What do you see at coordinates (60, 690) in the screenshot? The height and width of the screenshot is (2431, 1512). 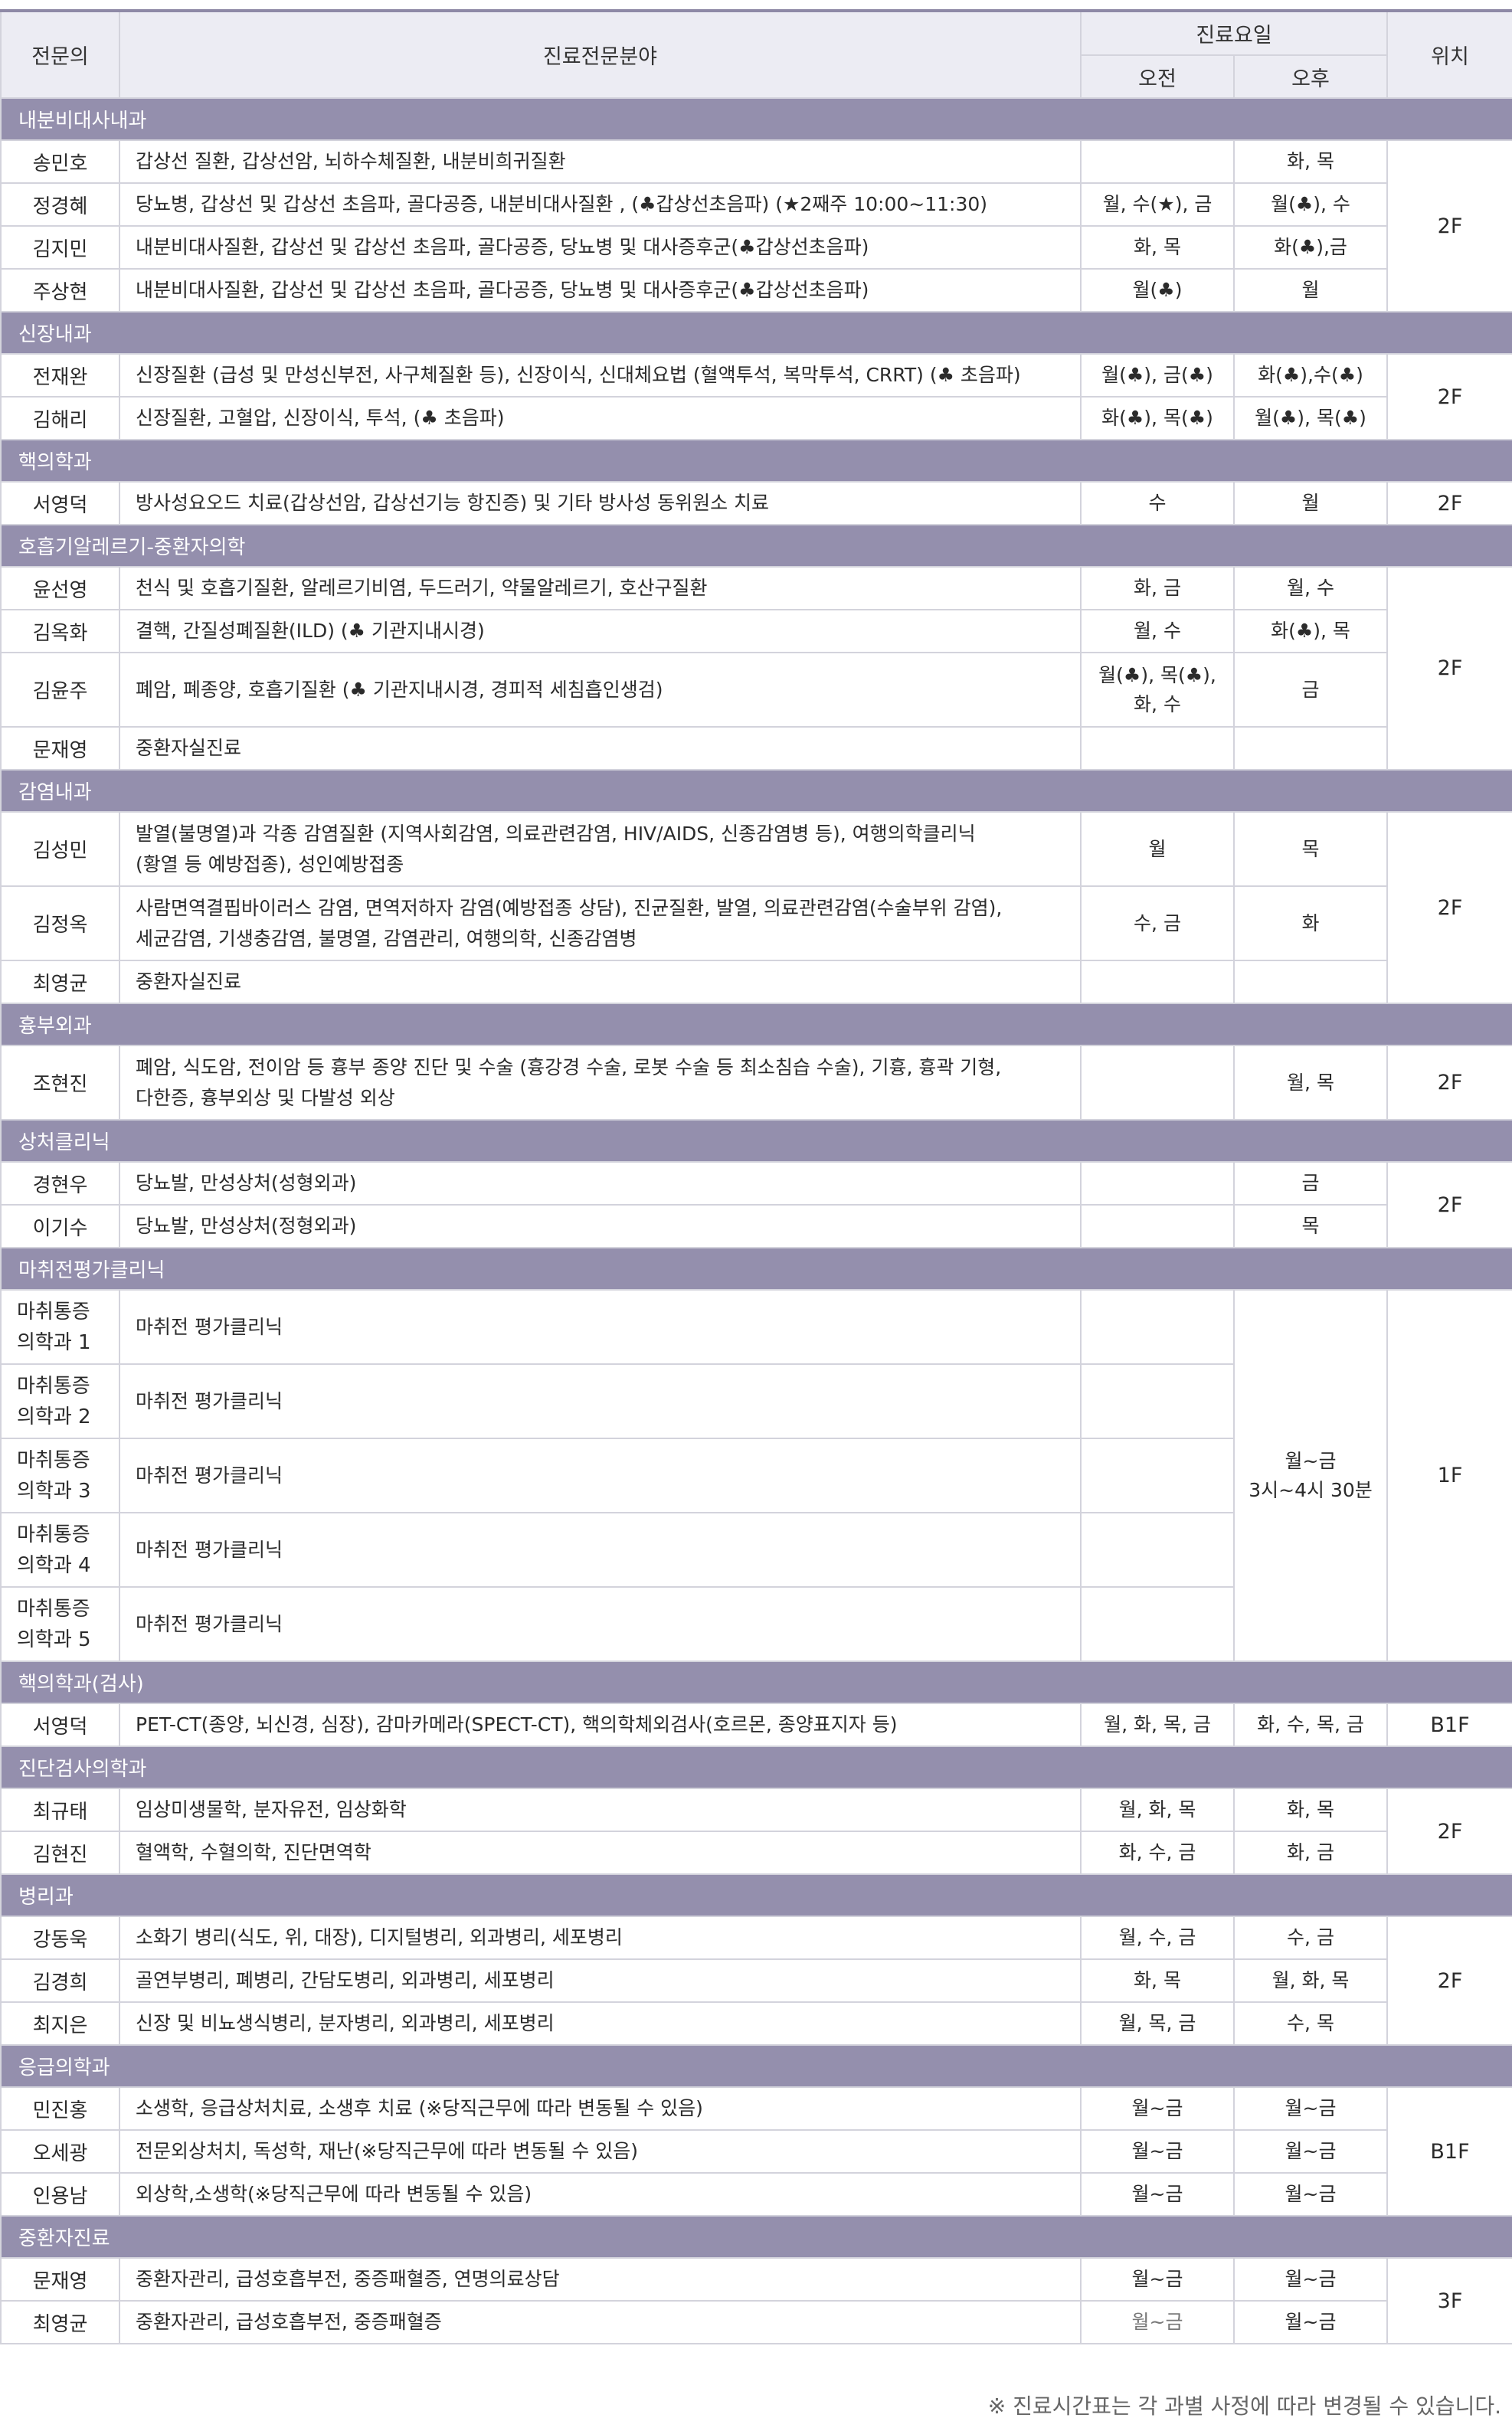 I see `doctor-name: 김윤주` at bounding box center [60, 690].